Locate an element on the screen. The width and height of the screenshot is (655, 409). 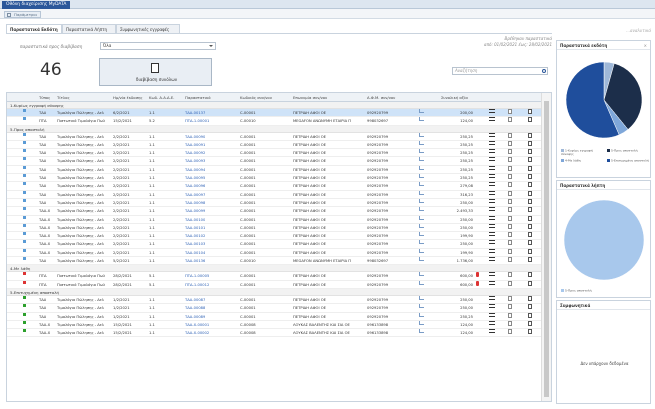
cell-doc: ΤΔΑ-00099 is located at coordinates (195, 211).